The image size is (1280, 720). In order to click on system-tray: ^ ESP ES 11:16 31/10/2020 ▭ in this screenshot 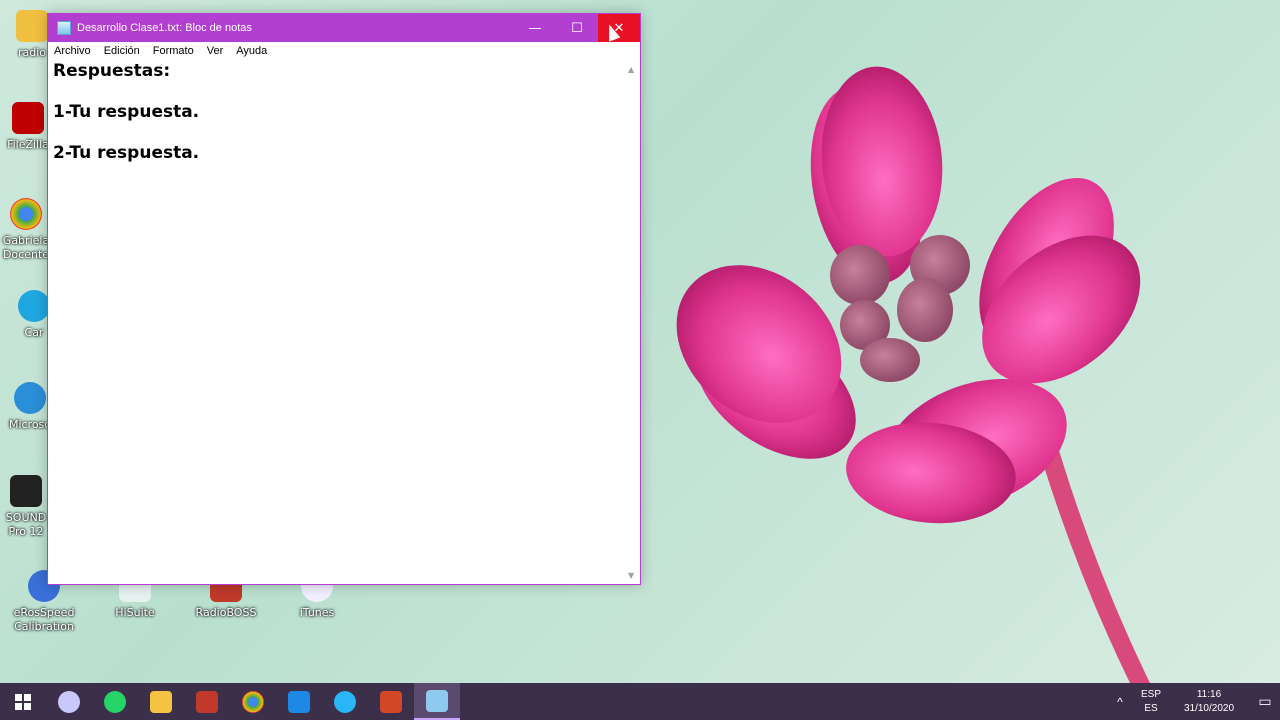, I will do `click(1193, 701)`.